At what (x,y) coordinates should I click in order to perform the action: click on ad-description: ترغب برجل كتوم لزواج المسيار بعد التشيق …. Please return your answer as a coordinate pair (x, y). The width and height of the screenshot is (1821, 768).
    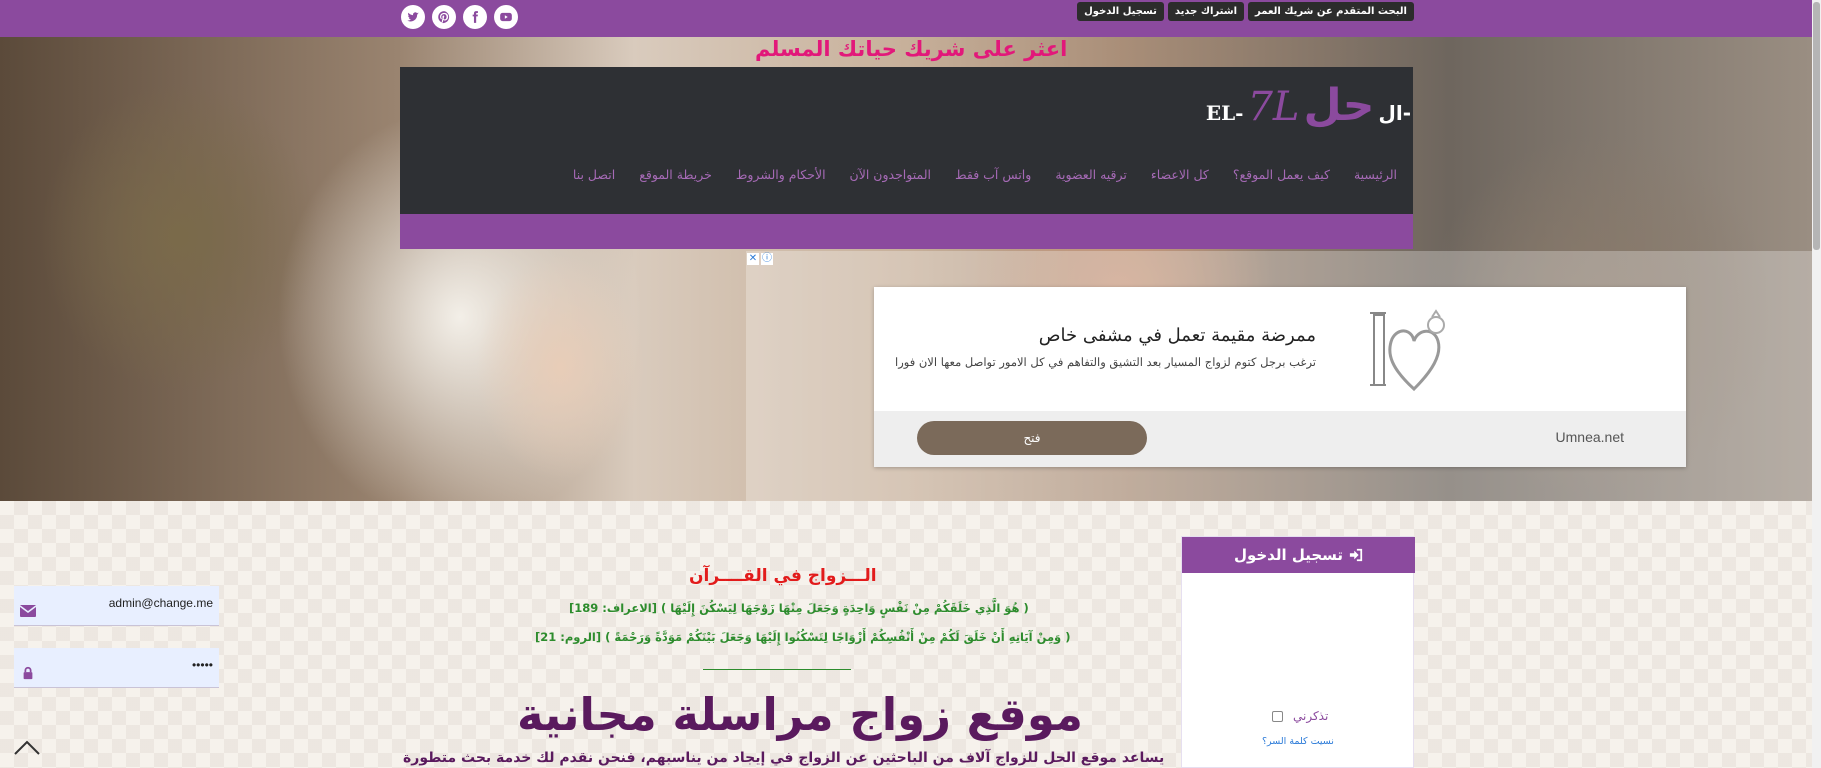
    Looking at the image, I should click on (1105, 362).